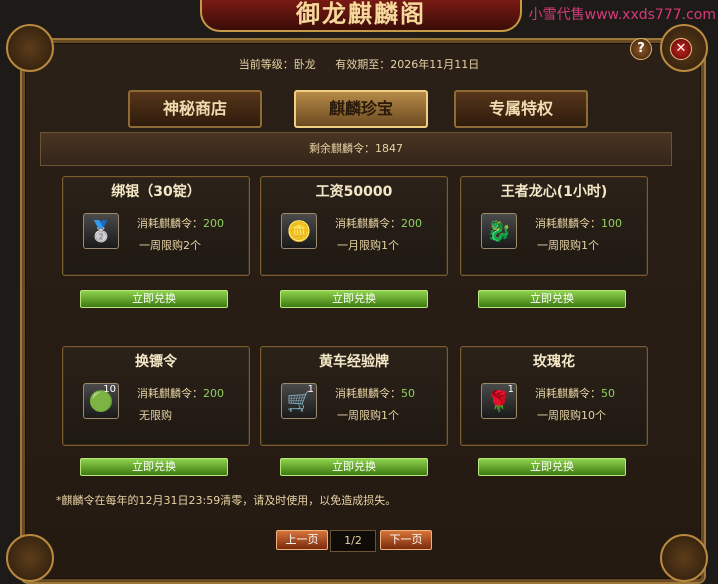 The height and width of the screenshot is (584, 718). What do you see at coordinates (30, 558) in the screenshot?
I see `corner-ornament-bottom-left` at bounding box center [30, 558].